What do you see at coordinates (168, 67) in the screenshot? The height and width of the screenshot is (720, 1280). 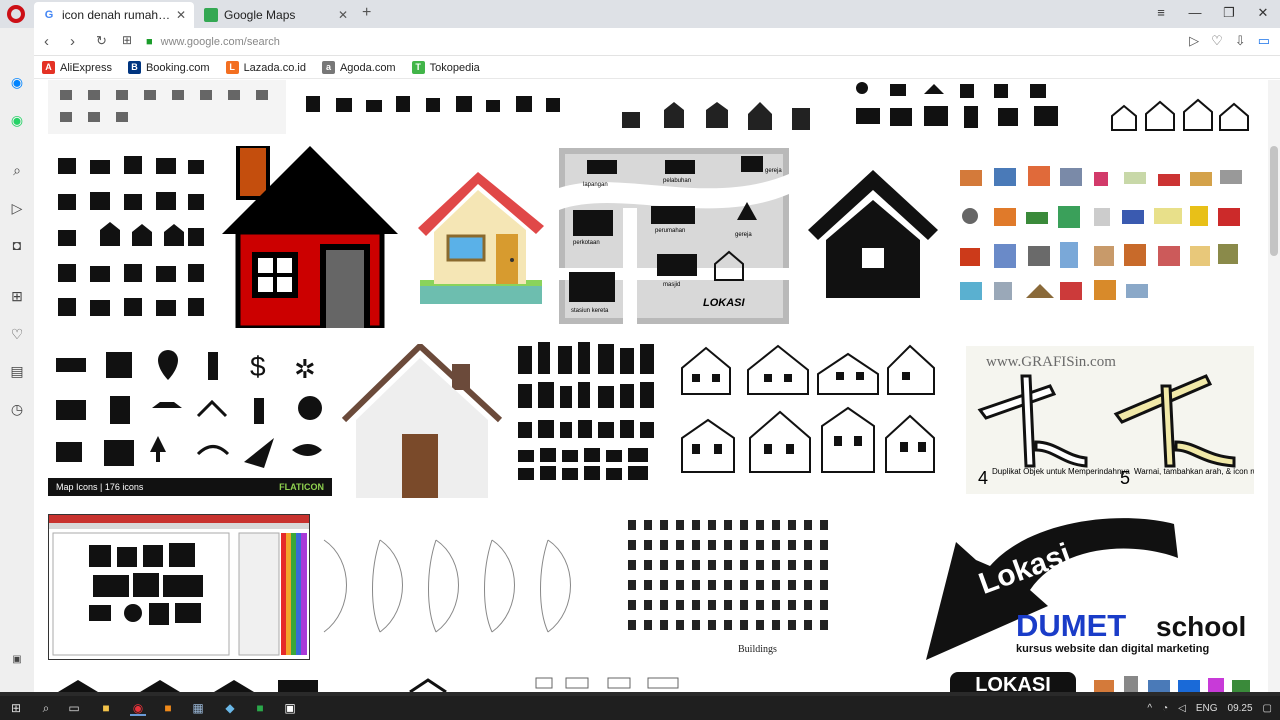 I see `bookmark-booking: B Booking.com` at bounding box center [168, 67].